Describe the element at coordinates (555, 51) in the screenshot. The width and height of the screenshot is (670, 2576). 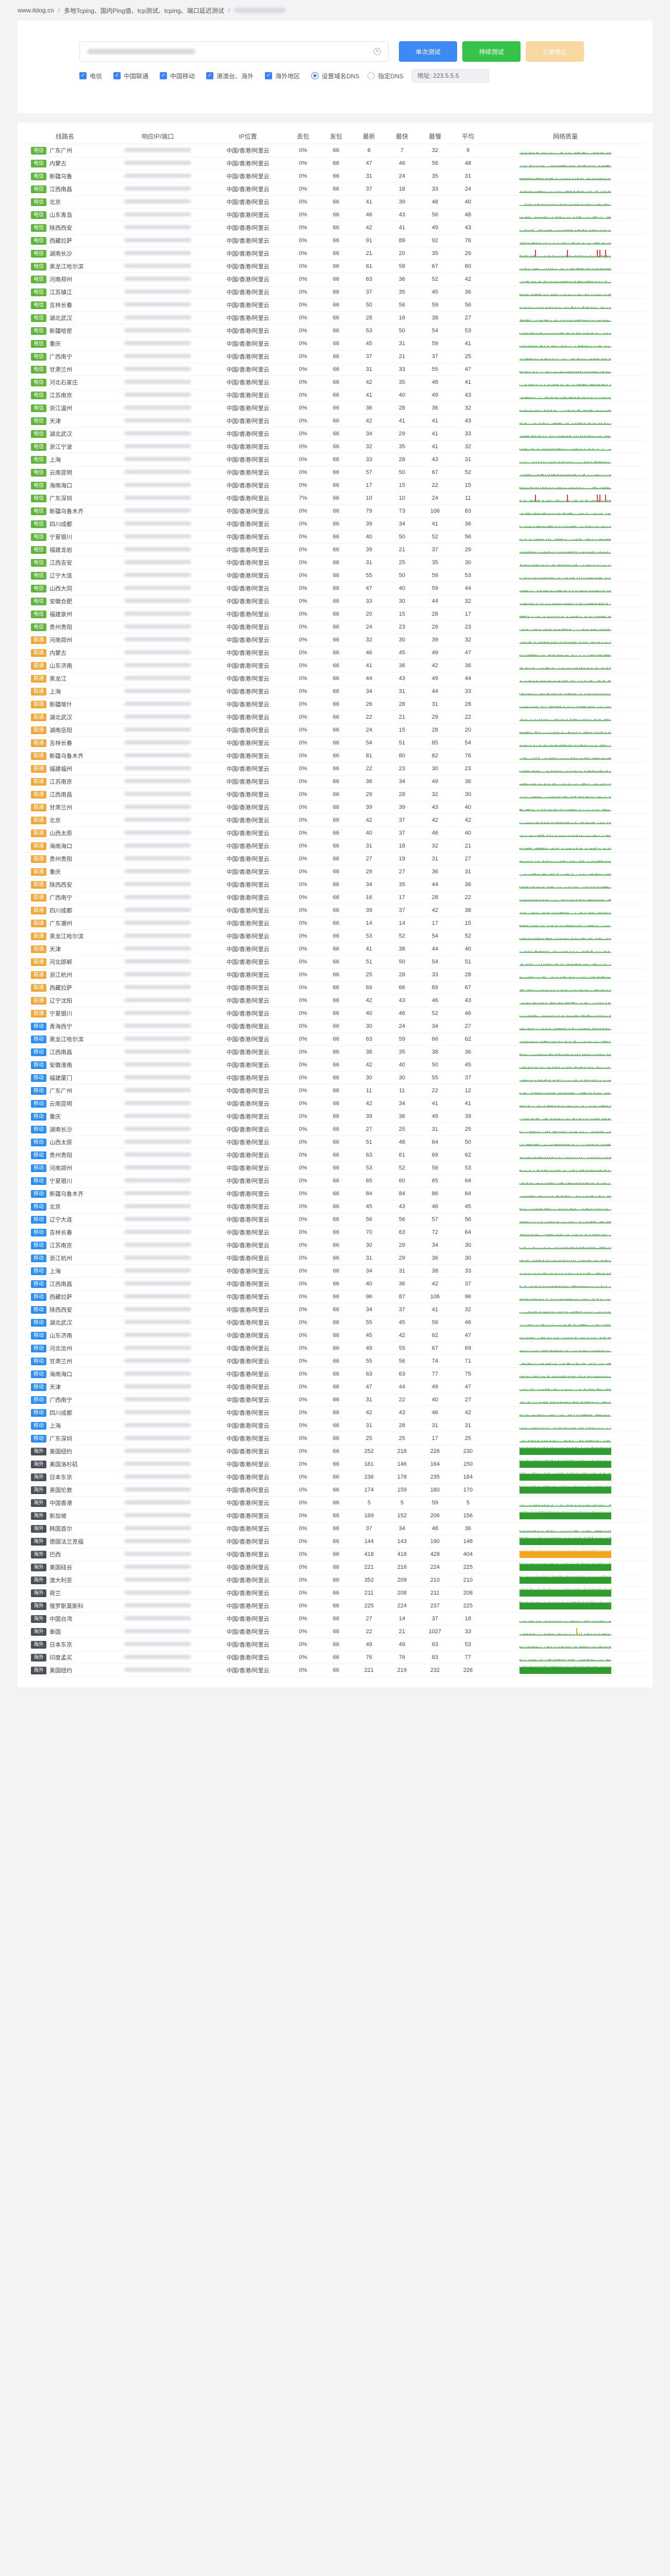
I see `stop-button: 立即停止` at that location.